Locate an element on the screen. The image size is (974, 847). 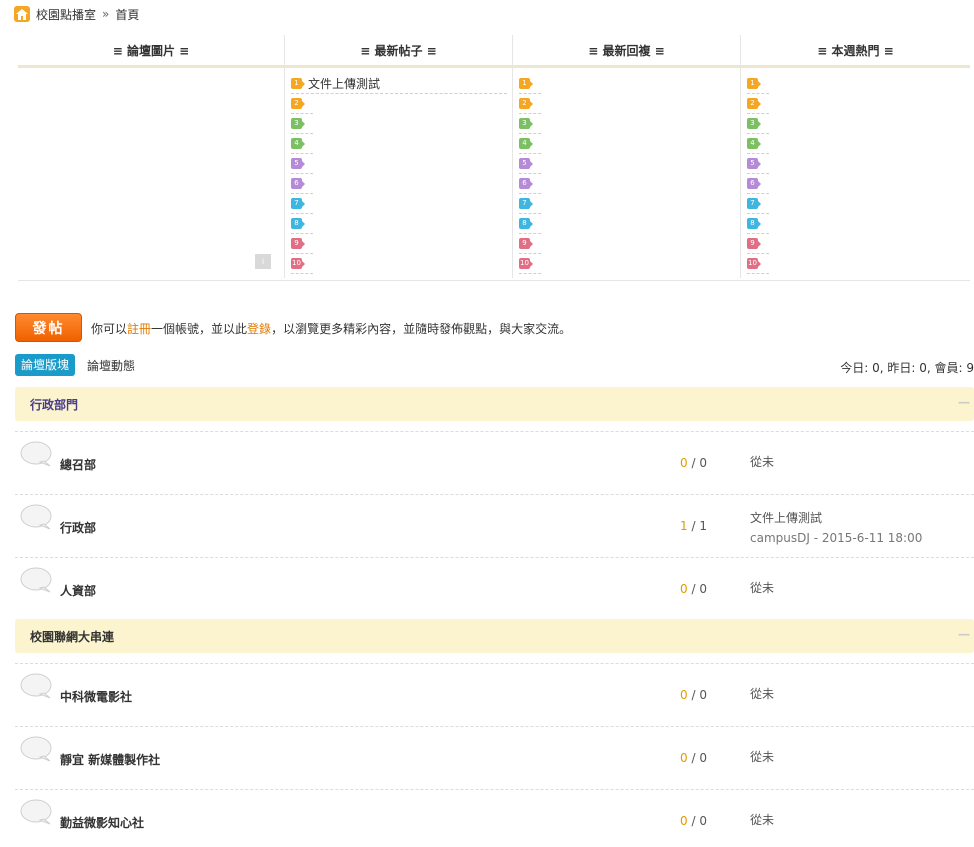
portal-header-latest-posts: ≡ 最新帖子 ≡ is located at coordinates (399, 50).